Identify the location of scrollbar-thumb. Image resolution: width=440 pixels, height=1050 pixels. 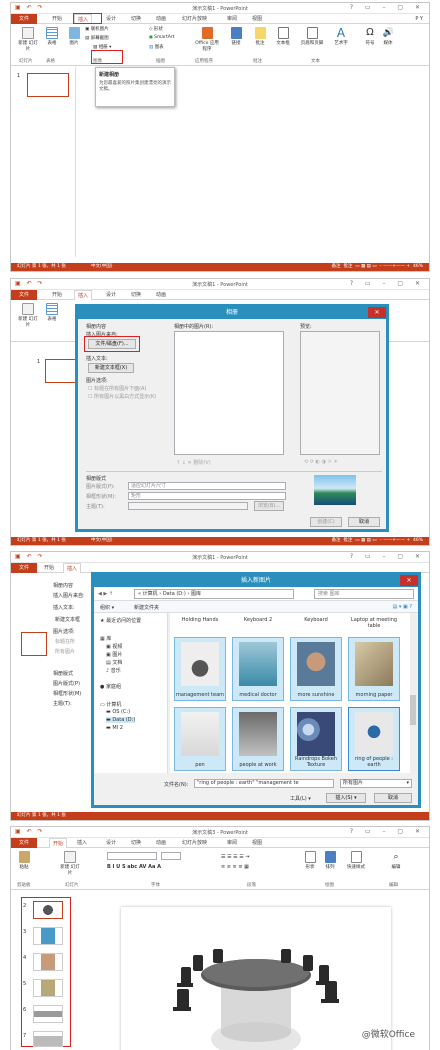
(413, 710).